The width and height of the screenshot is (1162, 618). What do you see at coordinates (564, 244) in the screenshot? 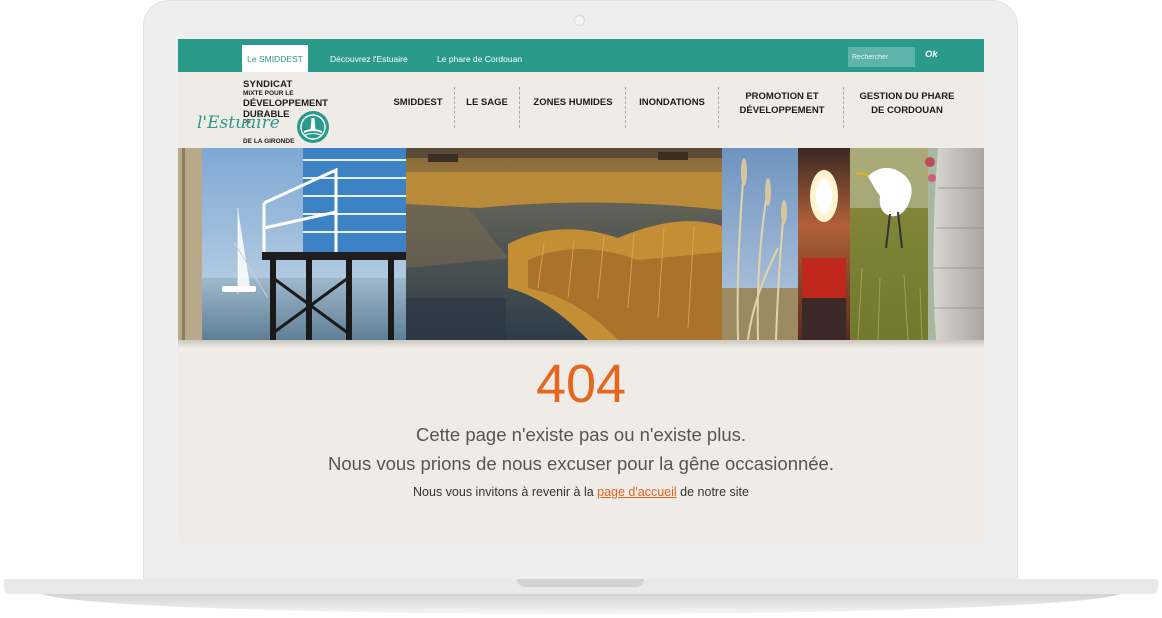
I see `marsh-reeds-photo` at bounding box center [564, 244].